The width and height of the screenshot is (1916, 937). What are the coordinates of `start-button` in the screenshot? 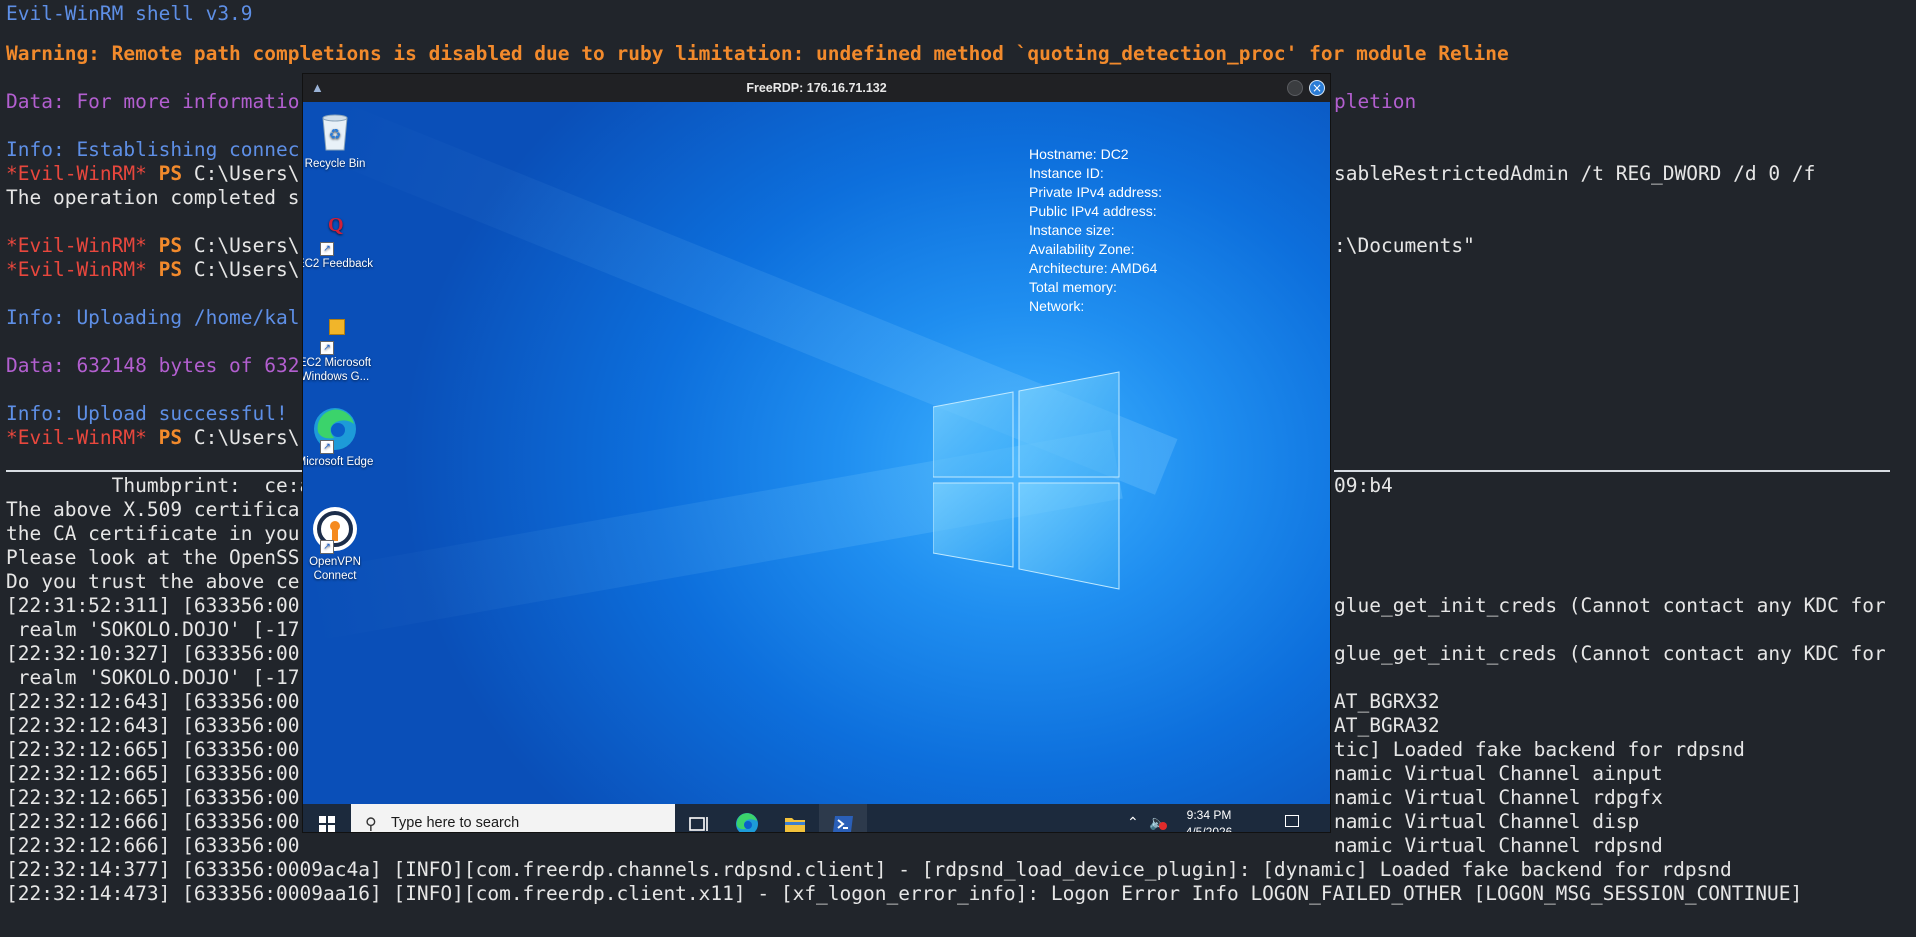 It's located at (327, 818).